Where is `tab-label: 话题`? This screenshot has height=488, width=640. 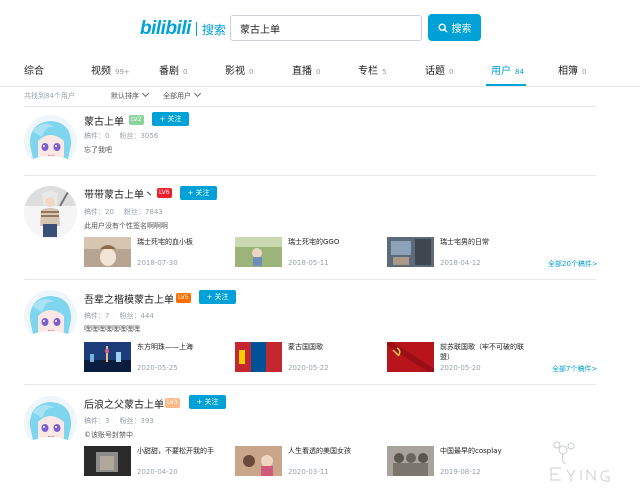
tab-label: 话题 is located at coordinates (435, 71).